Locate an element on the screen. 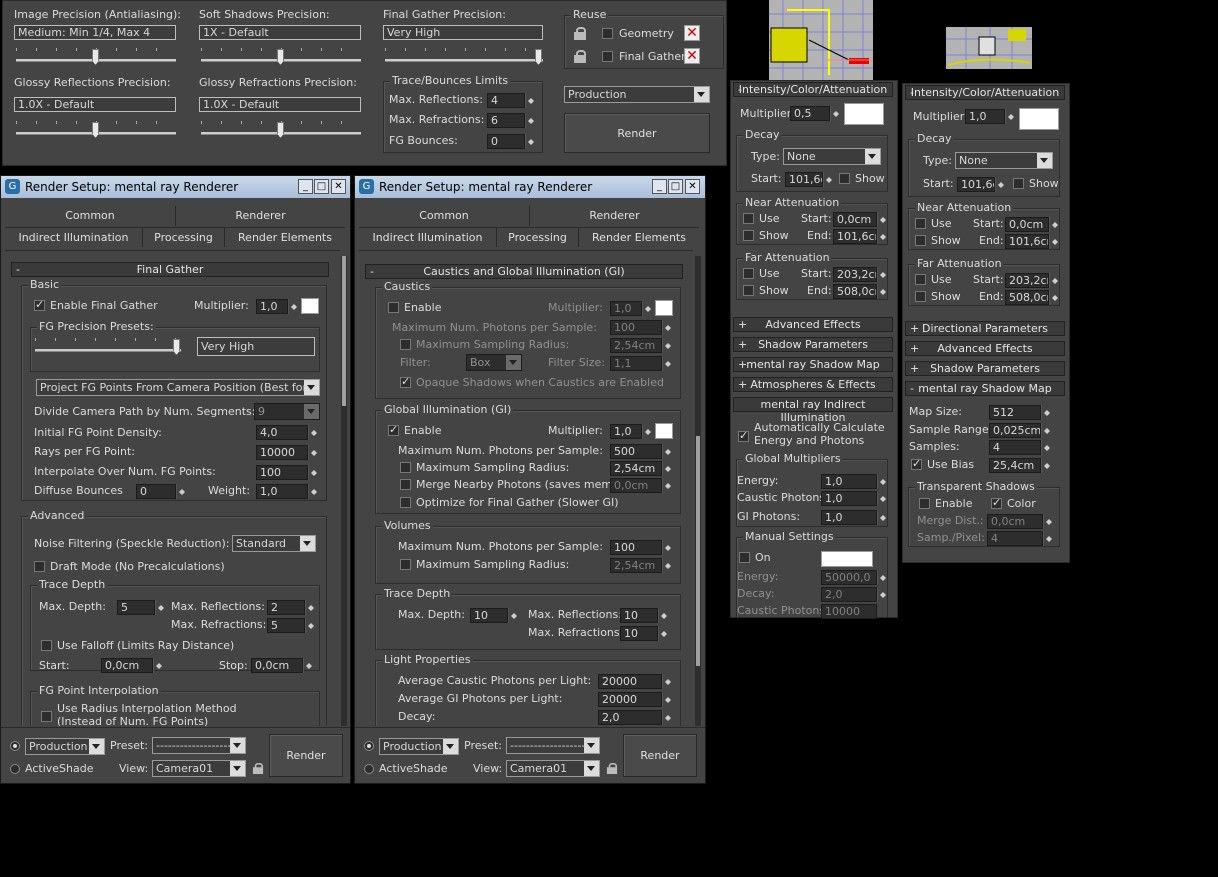 The image size is (1218, 877). use-bias-field: 25,4cm is located at coordinates (1015, 465).